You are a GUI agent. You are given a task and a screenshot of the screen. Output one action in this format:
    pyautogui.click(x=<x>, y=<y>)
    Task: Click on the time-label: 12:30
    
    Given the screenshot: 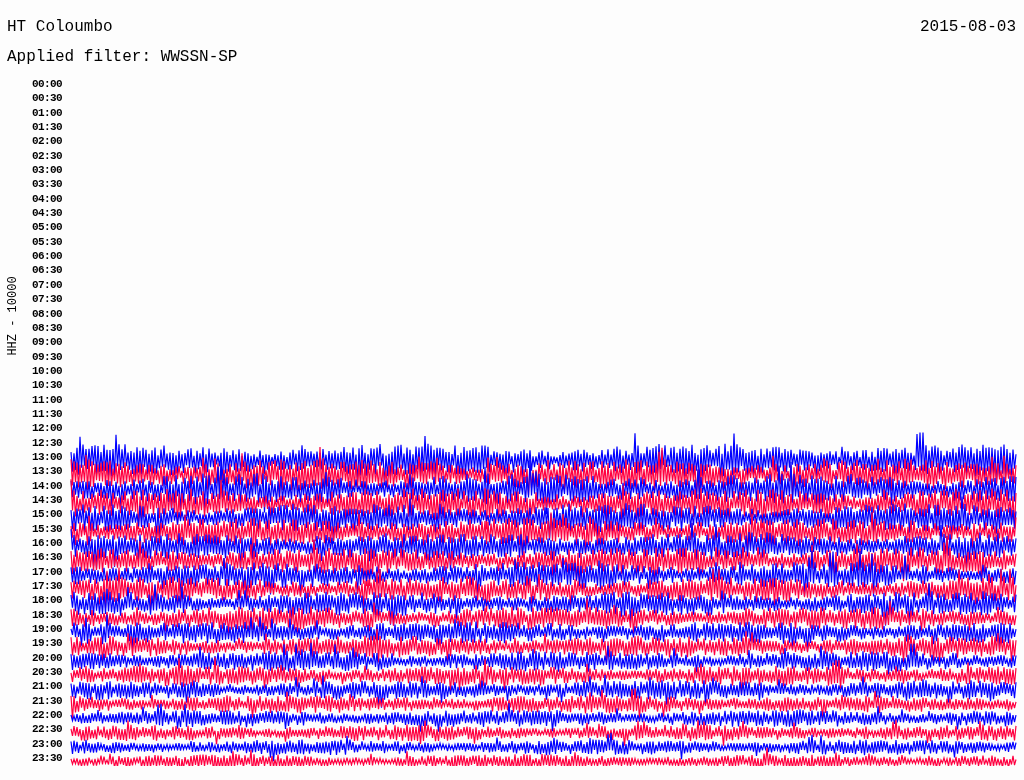 What is the action you would take?
    pyautogui.click(x=47, y=442)
    